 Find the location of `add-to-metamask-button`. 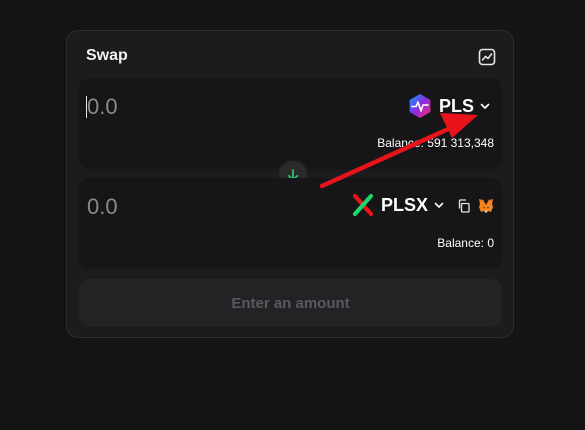

add-to-metamask-button is located at coordinates (486, 206).